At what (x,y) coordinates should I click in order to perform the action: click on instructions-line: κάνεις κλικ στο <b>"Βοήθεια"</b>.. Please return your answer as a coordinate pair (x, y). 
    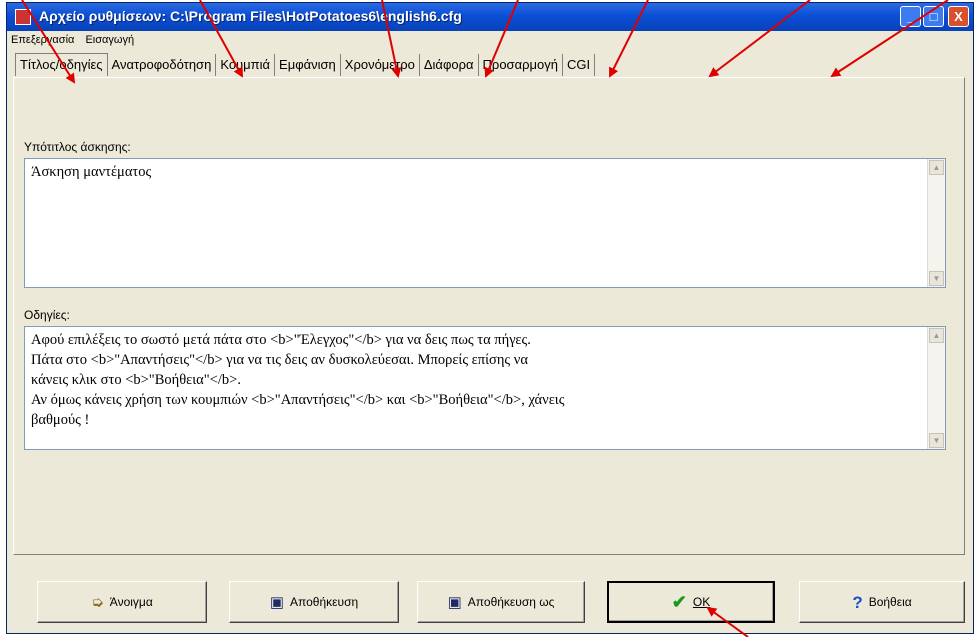
    Looking at the image, I should click on (136, 380).